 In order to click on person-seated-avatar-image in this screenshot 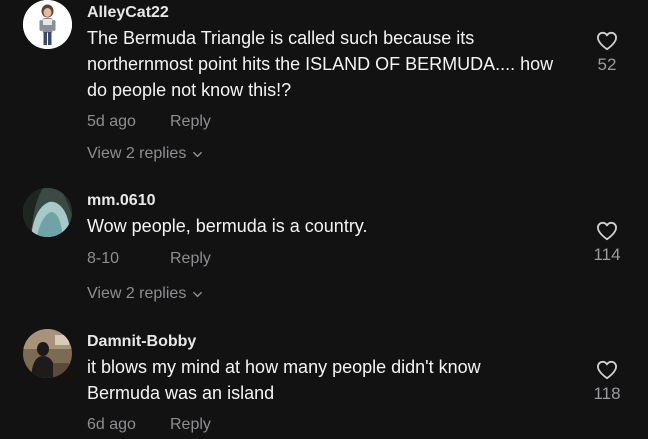, I will do `click(47, 353)`.